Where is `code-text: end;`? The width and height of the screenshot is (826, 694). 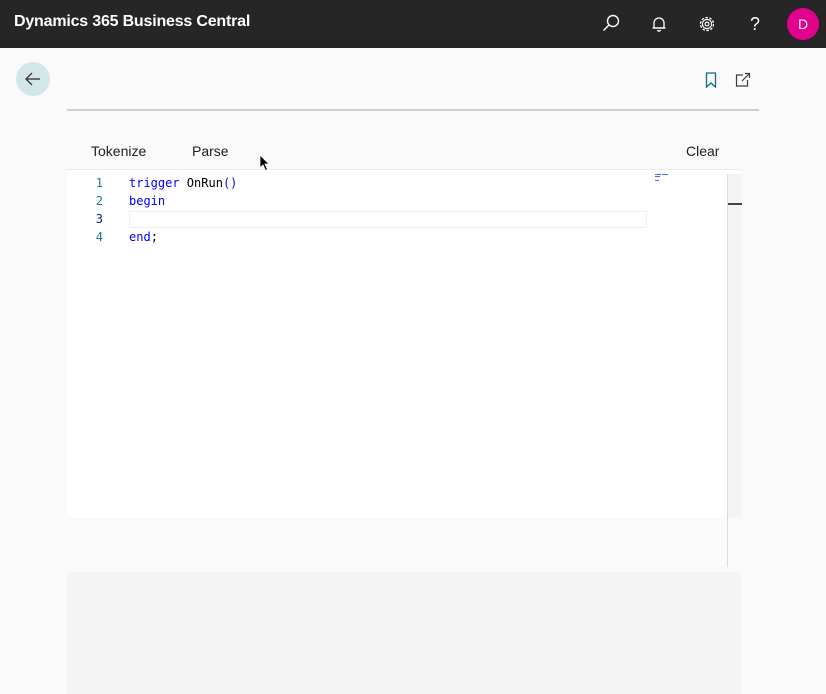
code-text: end; is located at coordinates (143, 237).